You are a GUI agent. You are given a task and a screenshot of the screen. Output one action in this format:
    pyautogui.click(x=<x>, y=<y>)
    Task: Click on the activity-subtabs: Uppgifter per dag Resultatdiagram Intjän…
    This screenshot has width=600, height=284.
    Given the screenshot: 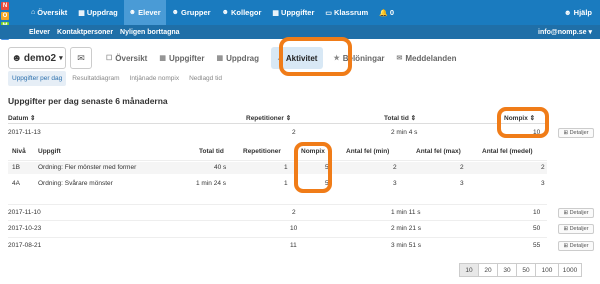 What is the action you would take?
    pyautogui.click(x=118, y=78)
    